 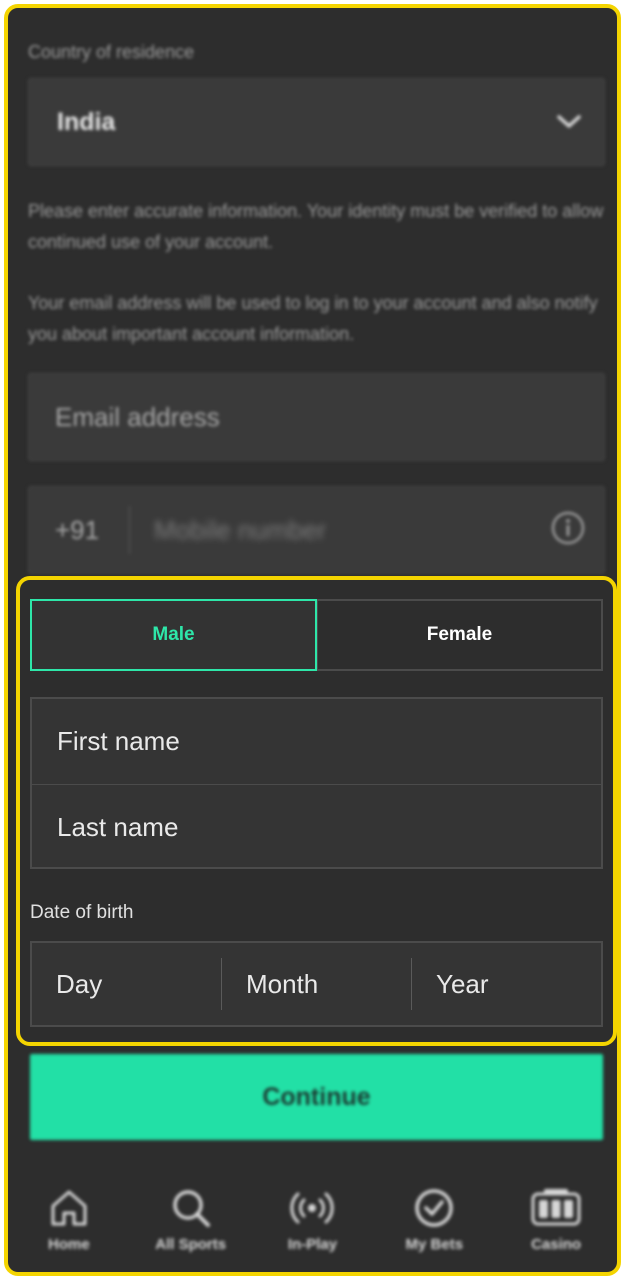 I want to click on dob-label: Date of birth, so click(x=82, y=912).